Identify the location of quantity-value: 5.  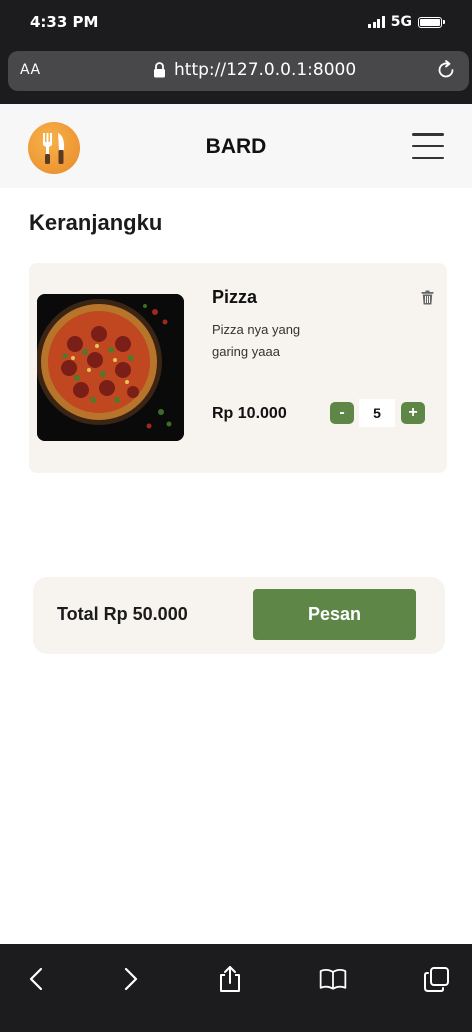
(377, 413).